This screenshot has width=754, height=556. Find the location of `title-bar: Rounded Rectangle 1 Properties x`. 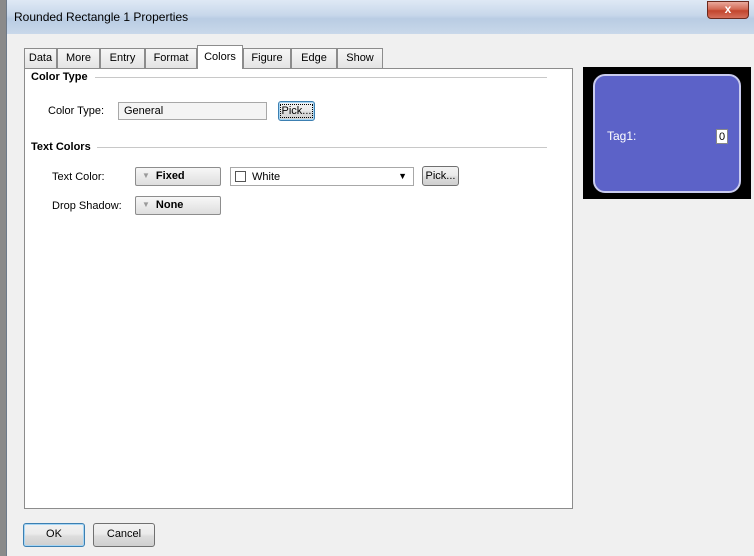

title-bar: Rounded Rectangle 1 Properties x is located at coordinates (380, 17).